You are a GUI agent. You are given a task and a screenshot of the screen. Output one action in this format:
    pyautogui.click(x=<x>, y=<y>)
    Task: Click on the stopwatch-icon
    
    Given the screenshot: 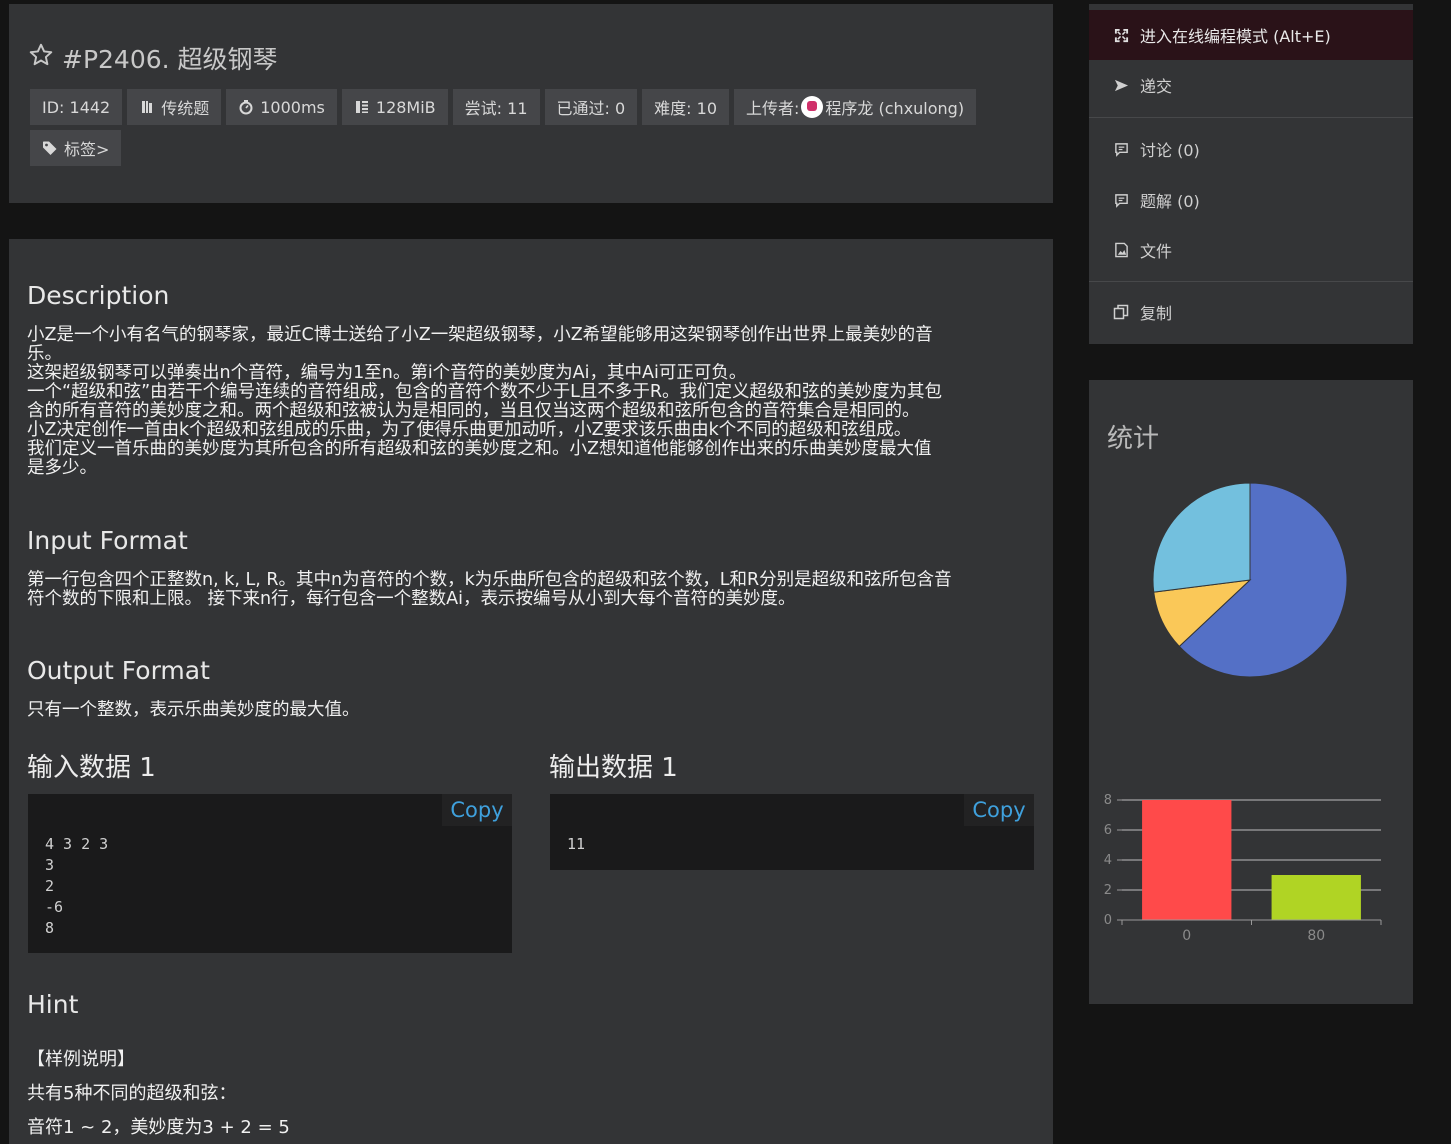 What is the action you would take?
    pyautogui.click(x=246, y=107)
    